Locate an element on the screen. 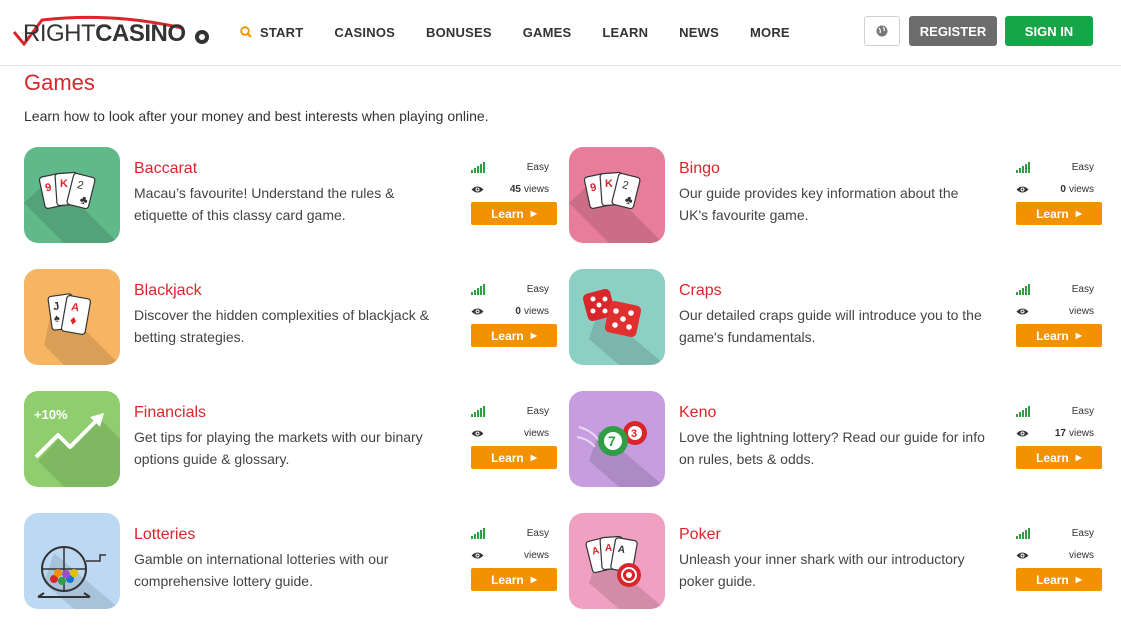 This screenshot has width=1121, height=625. nav-item-games: GAMES is located at coordinates (547, 32).